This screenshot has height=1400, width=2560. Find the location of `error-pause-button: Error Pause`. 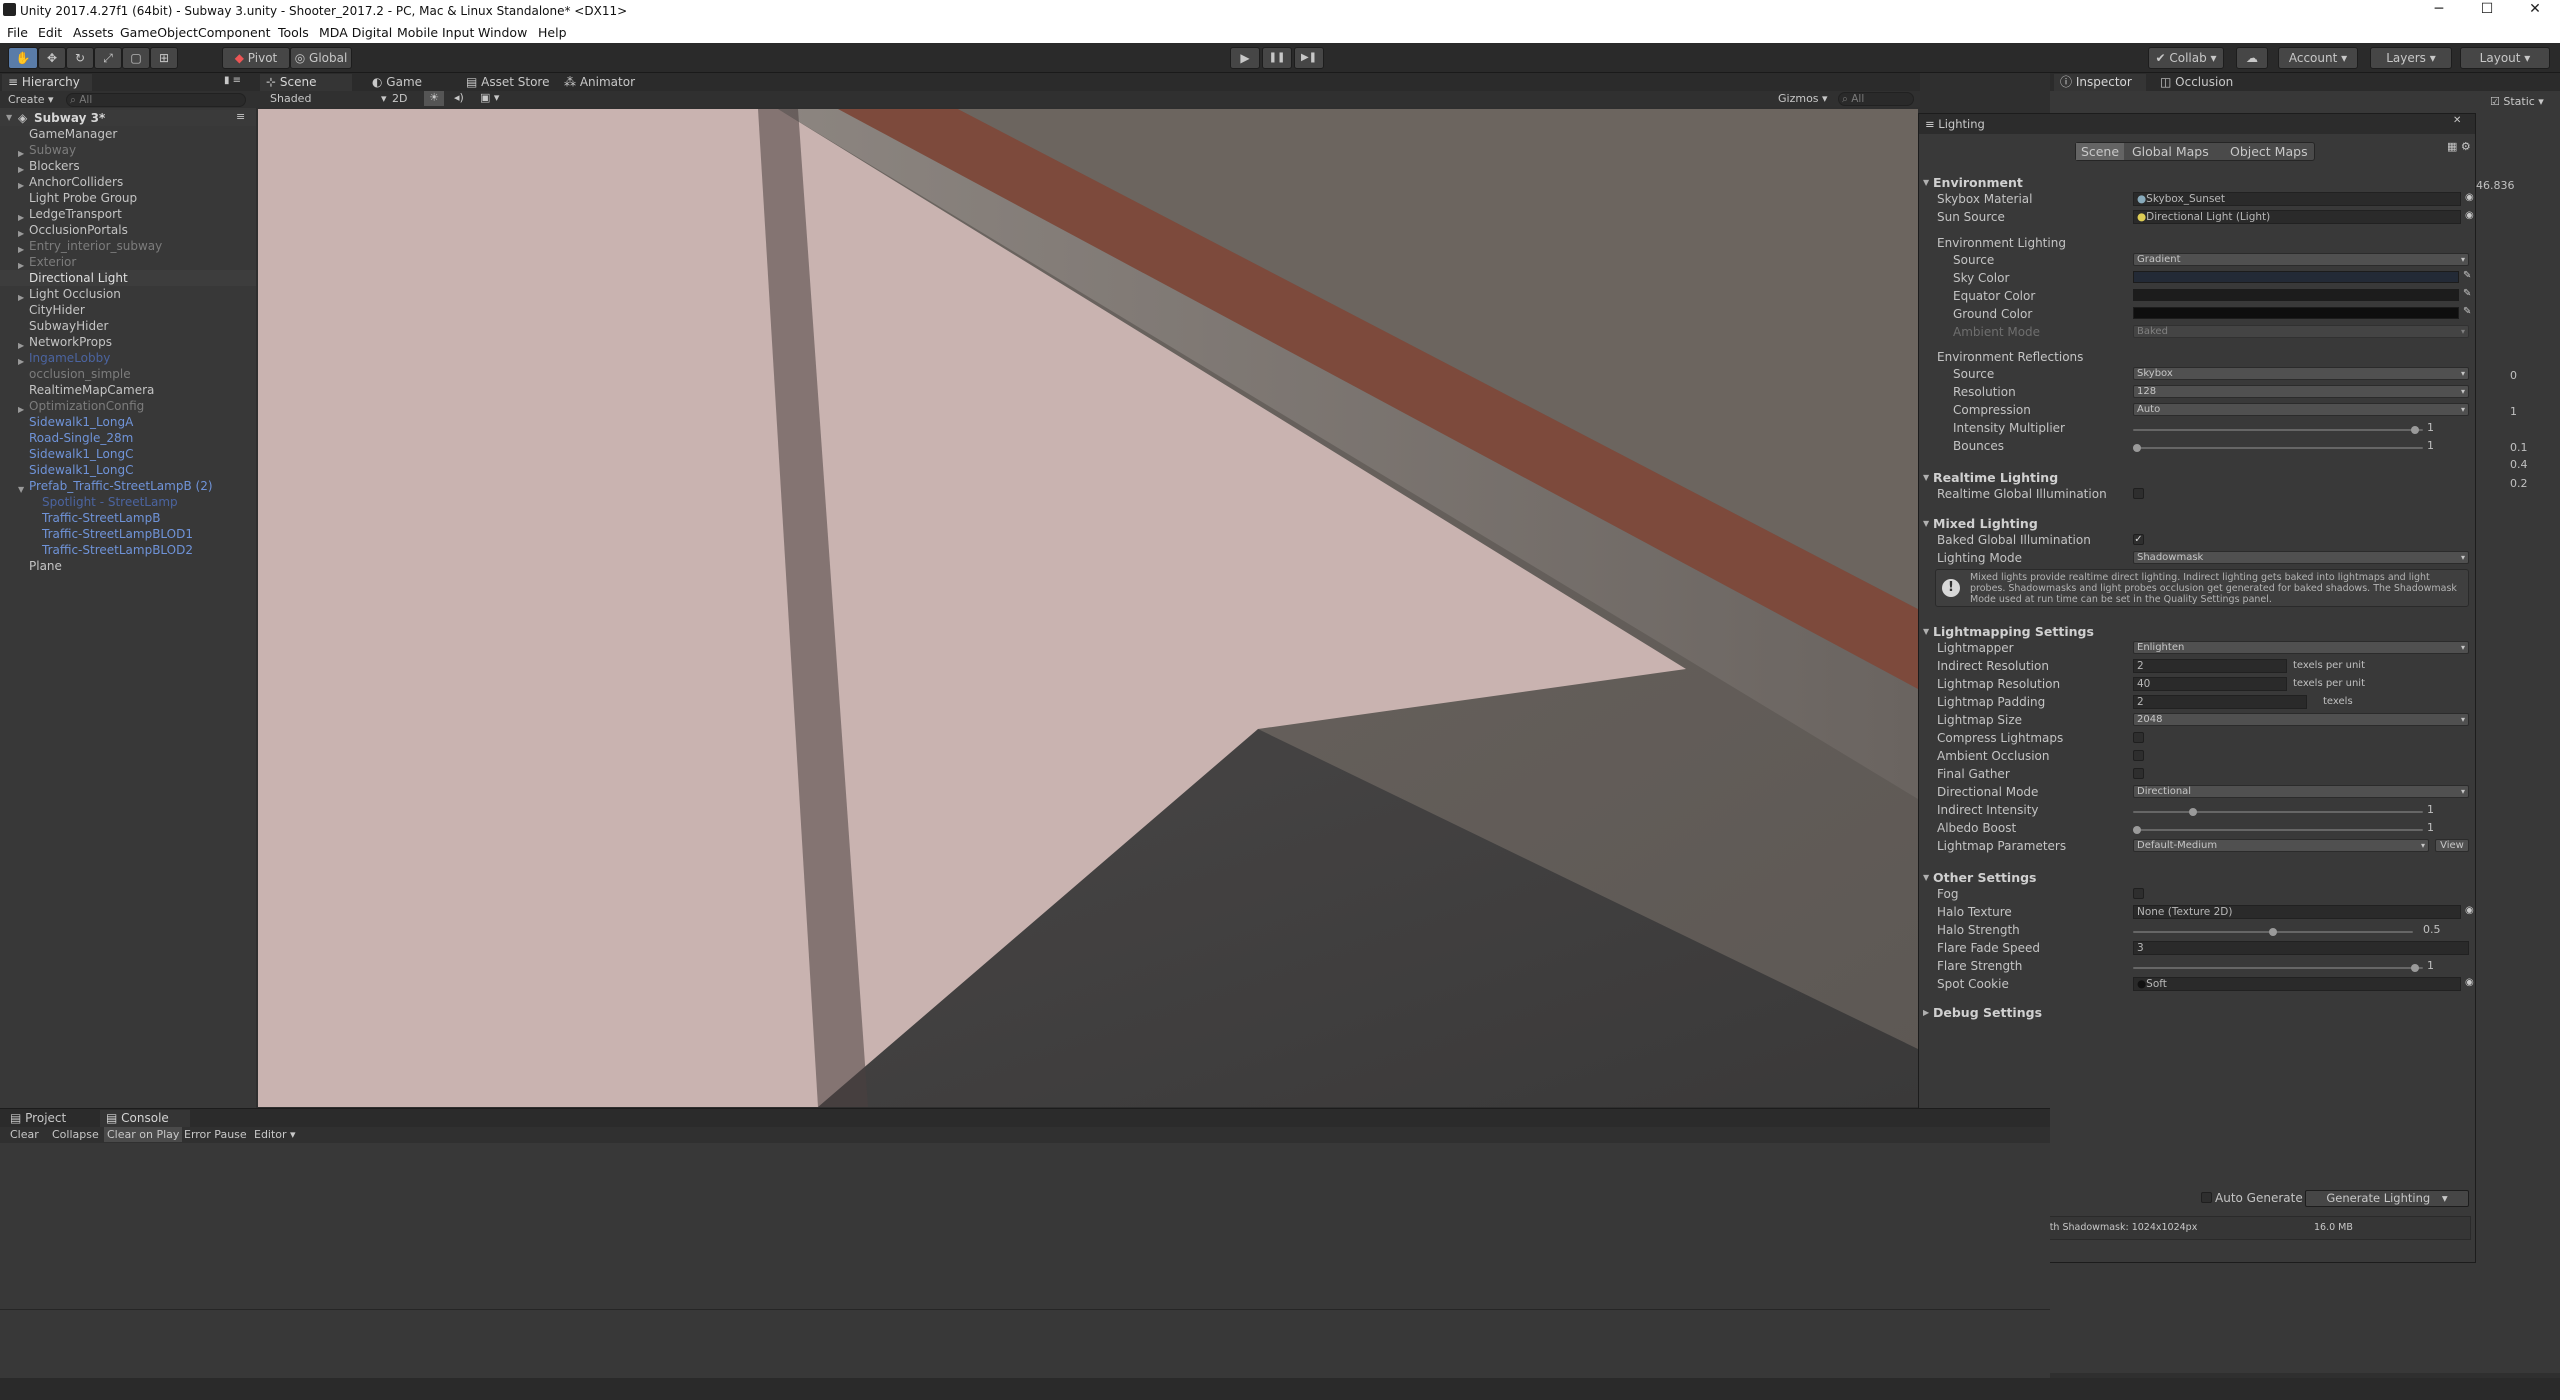

error-pause-button: Error Pause is located at coordinates (215, 1134).